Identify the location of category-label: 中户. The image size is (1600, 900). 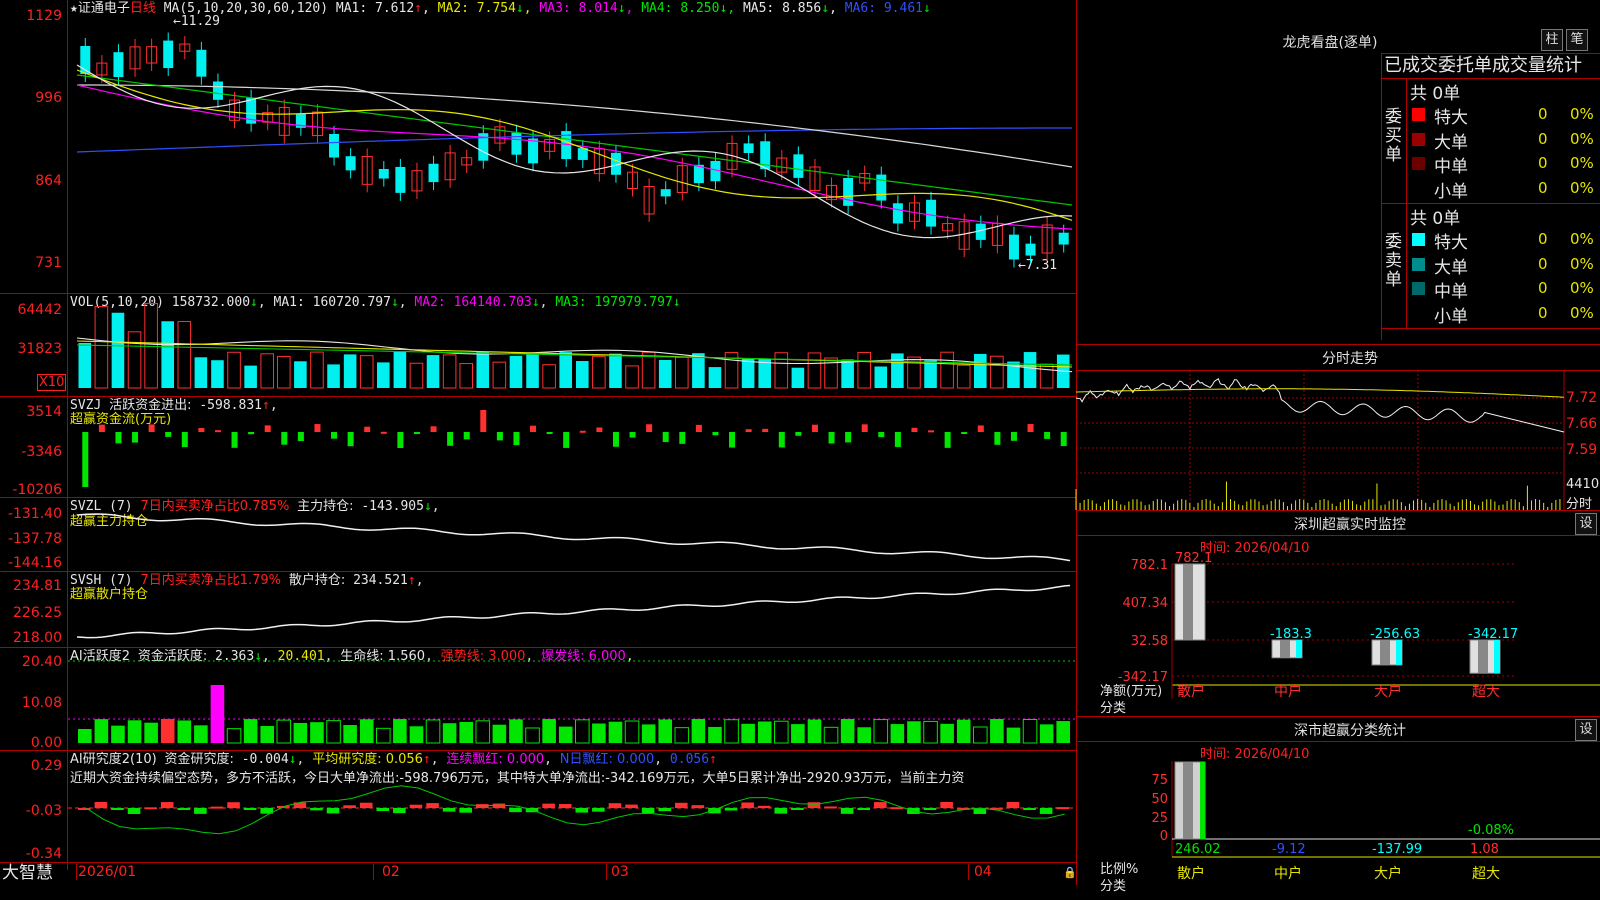
(1288, 691).